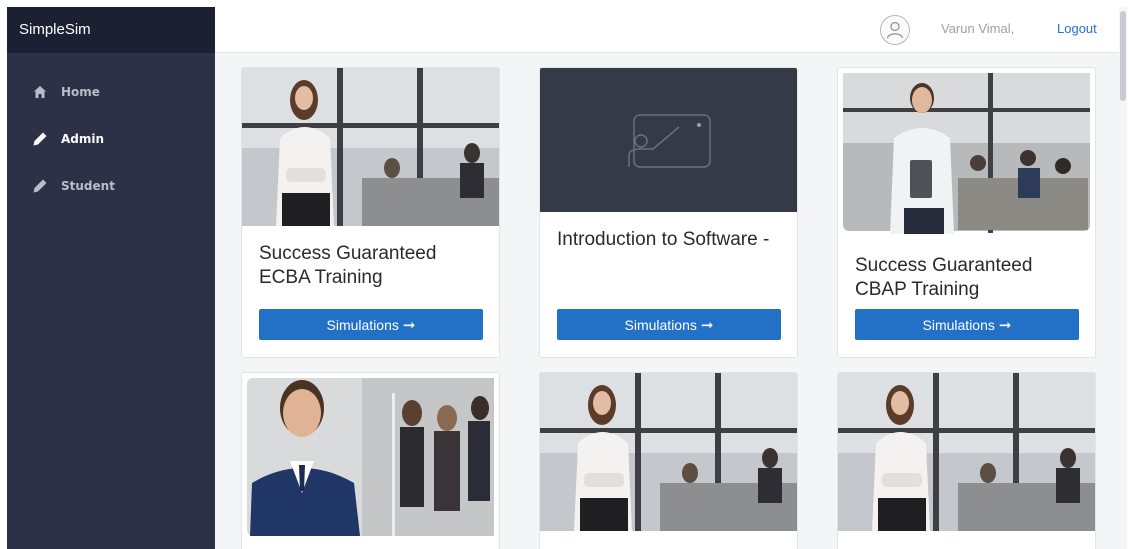 The width and height of the screenshot is (1134, 549). What do you see at coordinates (672, 240) in the screenshot?
I see `course-title: Introduction to Software -` at bounding box center [672, 240].